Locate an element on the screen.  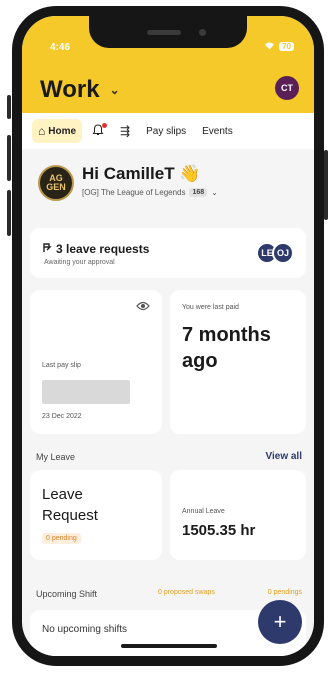
last-paid-card: You were last paid 7 months ago is located at coordinates (238, 362).